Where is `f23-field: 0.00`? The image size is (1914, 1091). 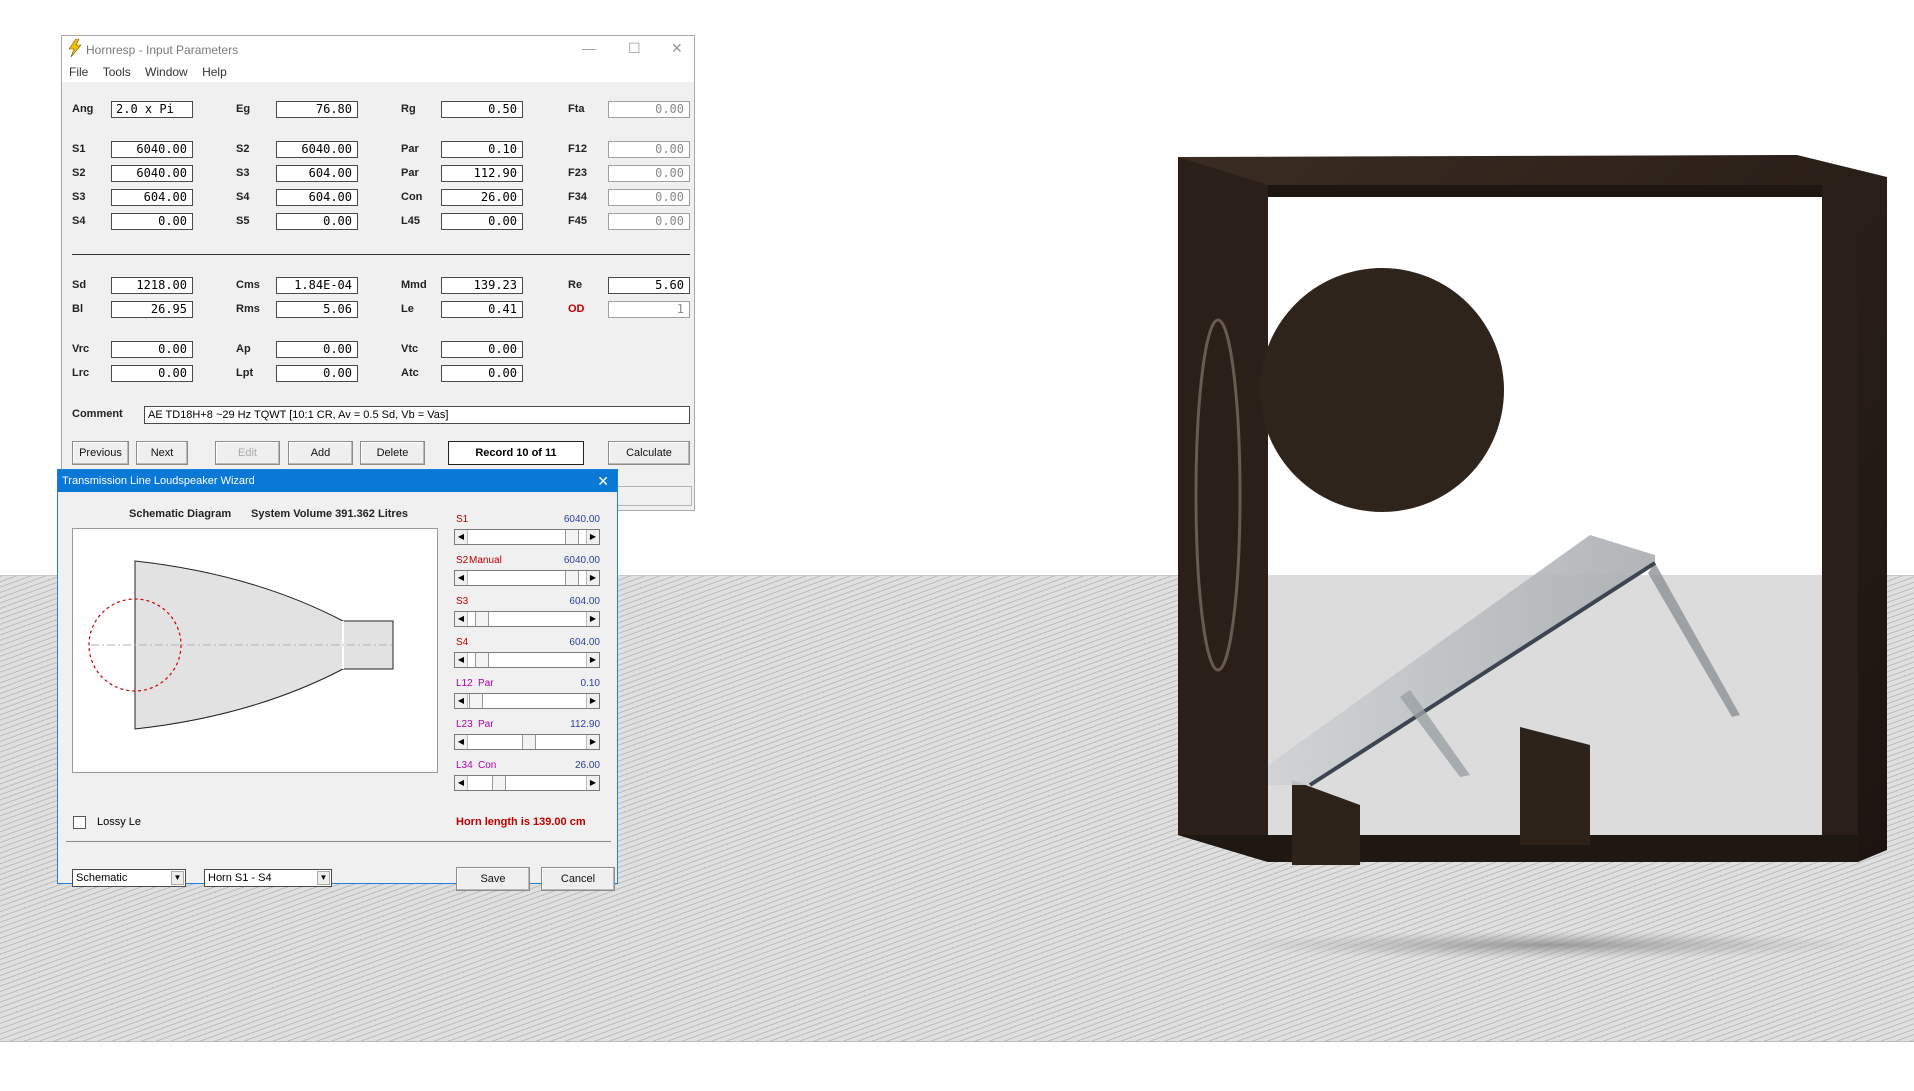
f23-field: 0.00 is located at coordinates (649, 173).